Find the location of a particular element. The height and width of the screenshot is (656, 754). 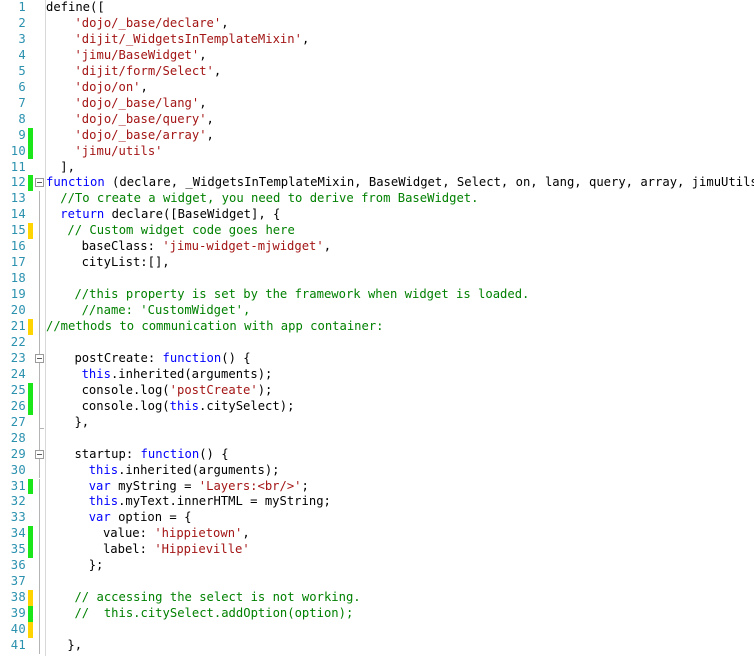

token-plain: define([ is located at coordinates (75, 7).